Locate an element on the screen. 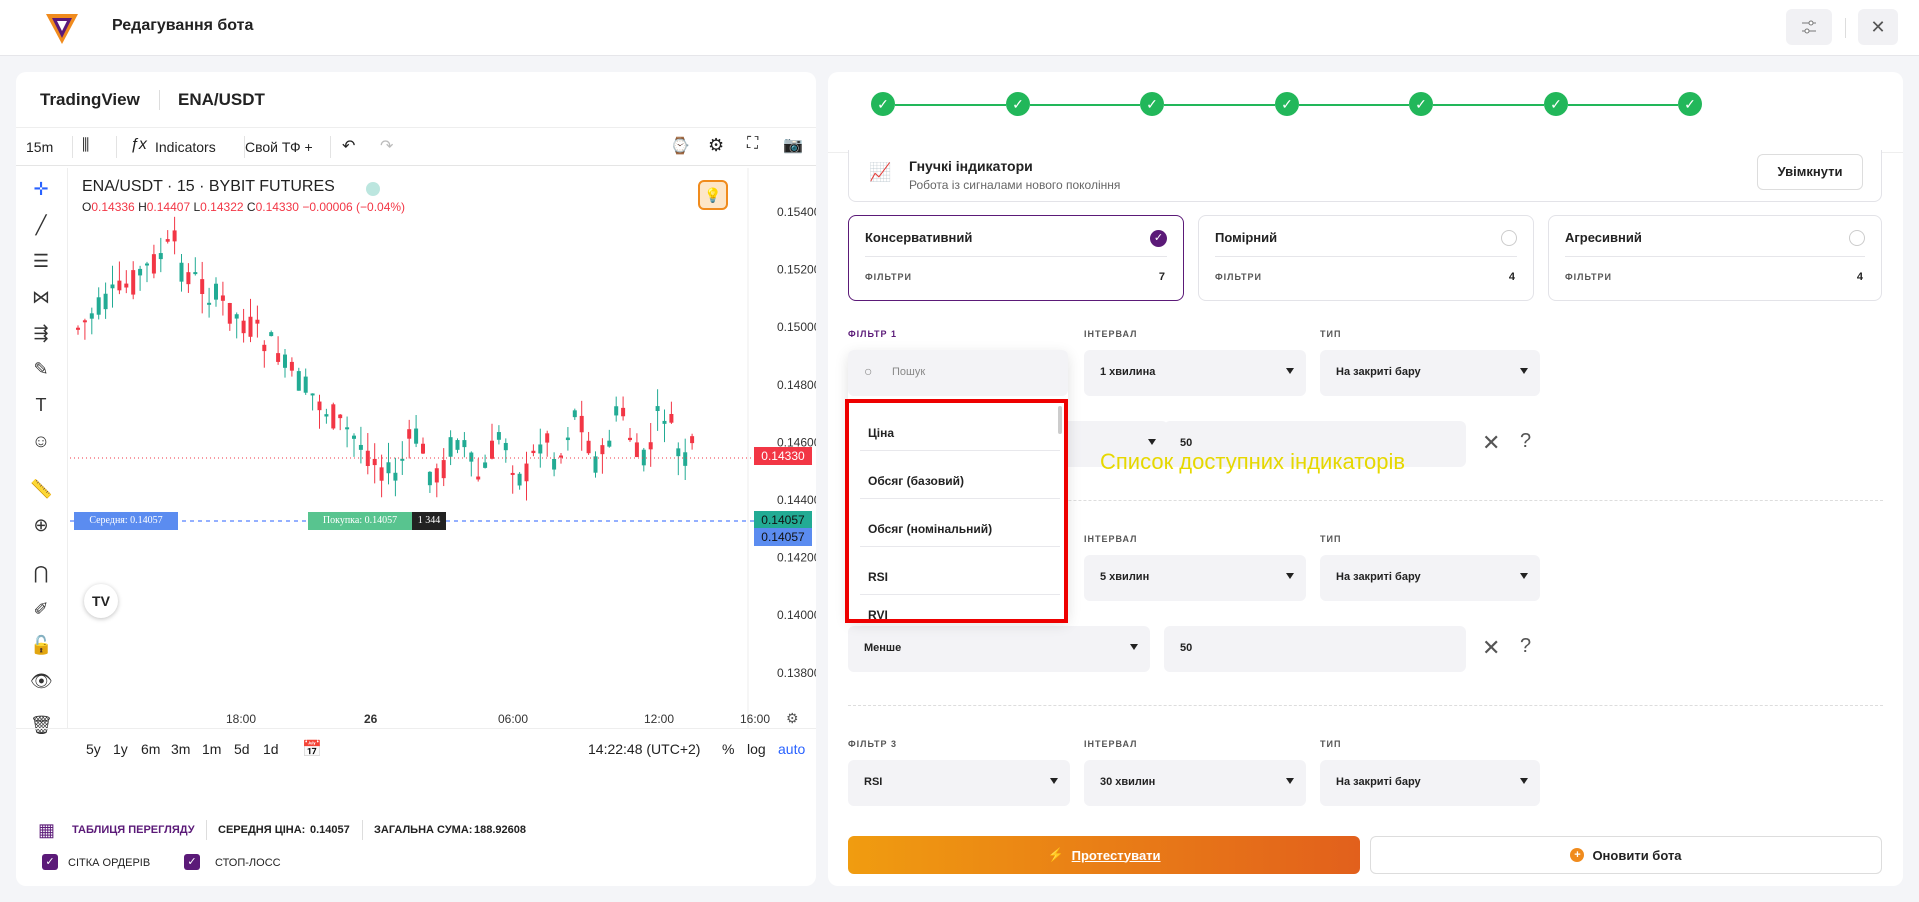 This screenshot has height=902, width=1919. mode-conservative: Консервативний ✓ ФІЛЬТРИ 7 is located at coordinates (1016, 258).